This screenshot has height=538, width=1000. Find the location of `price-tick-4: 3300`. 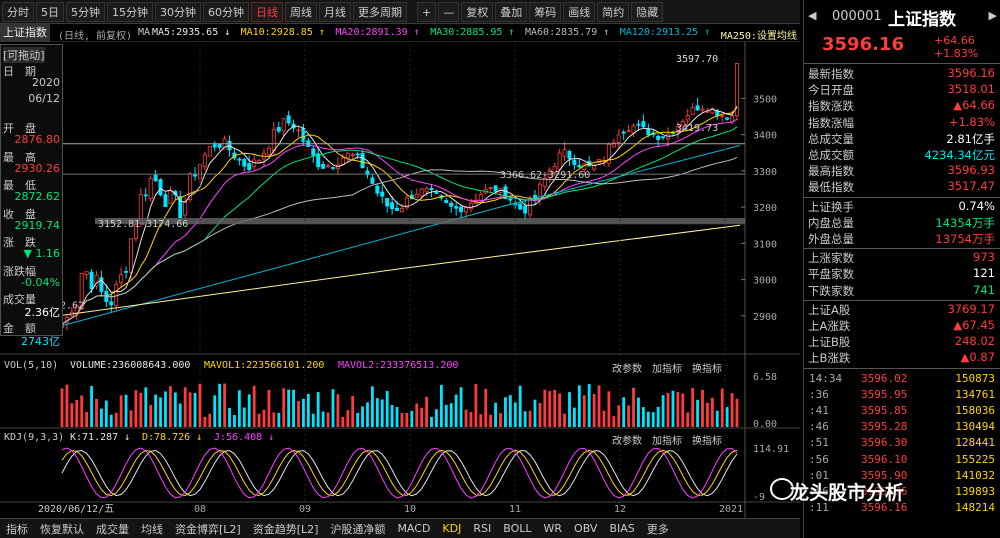

price-tick-4: 3300 is located at coordinates (765, 172).